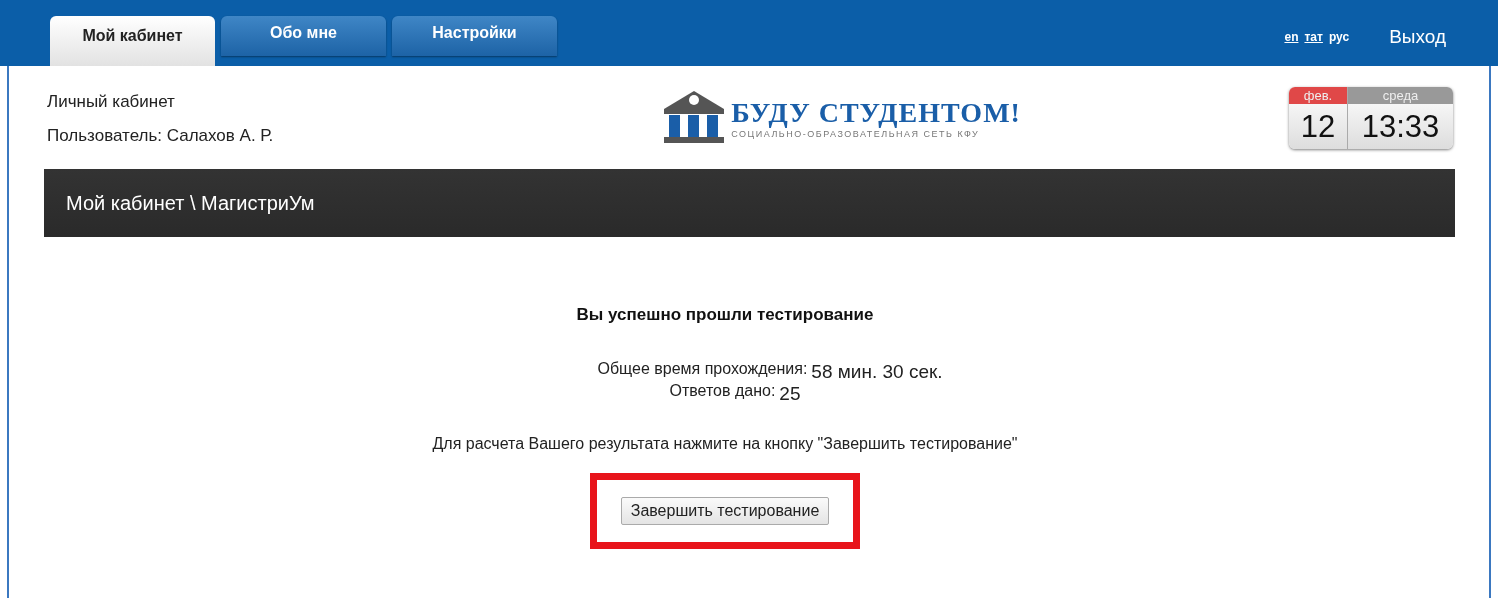 This screenshot has height=598, width=1498. Describe the element at coordinates (856, 133) in the screenshot. I see `logo-tagline: СОЦИАЛЬНО-ОБРАЗОВАТЕЛЬНАЯ СЕТЬ КФУ` at that location.